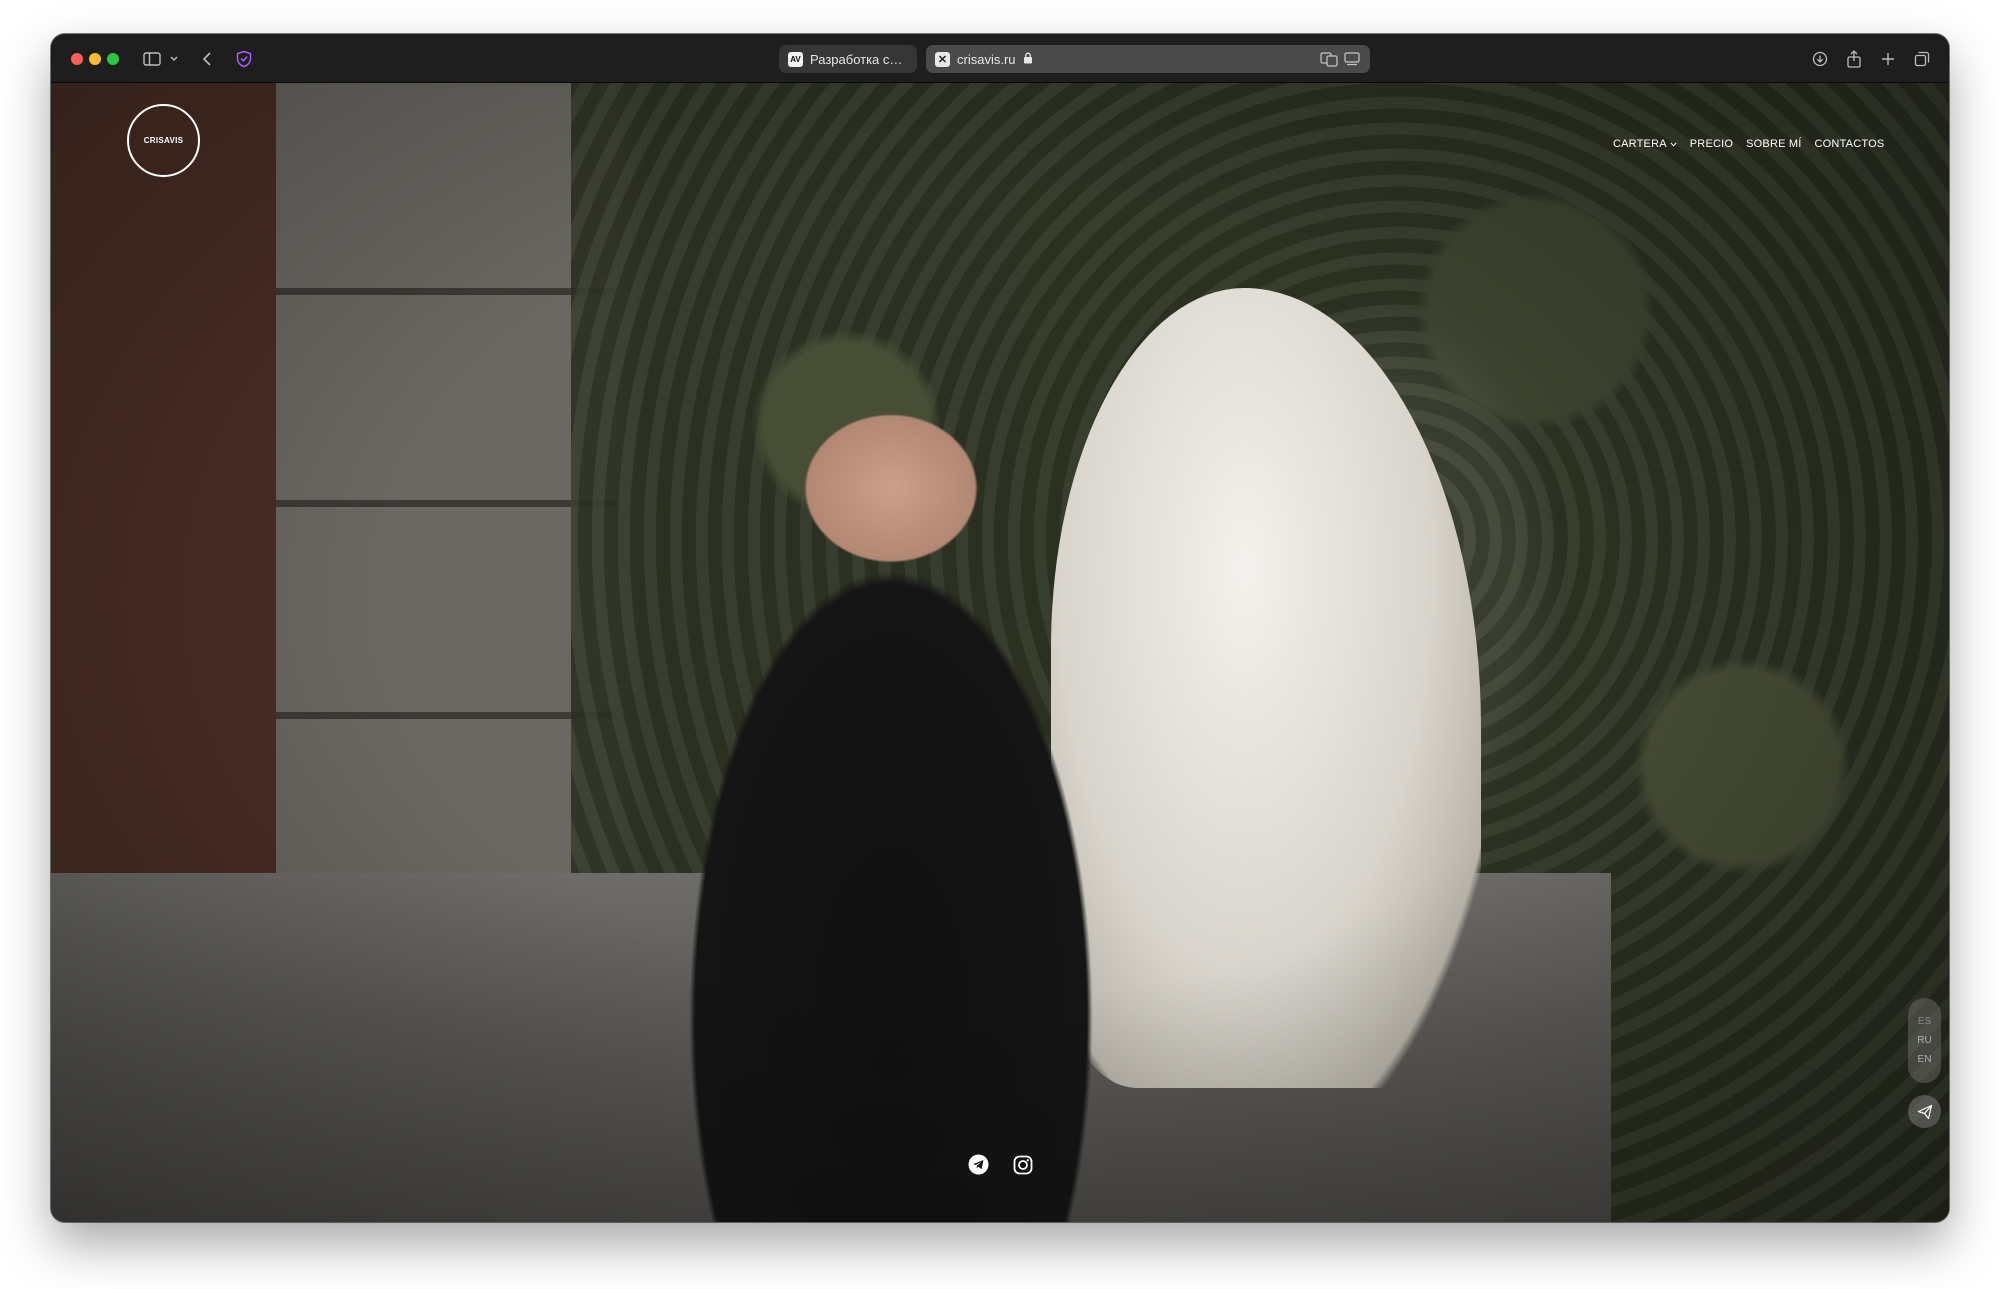 Image resolution: width=2000 pixels, height=1289 pixels. What do you see at coordinates (1925, 1059) in the screenshot?
I see `language-option-en: EN` at bounding box center [1925, 1059].